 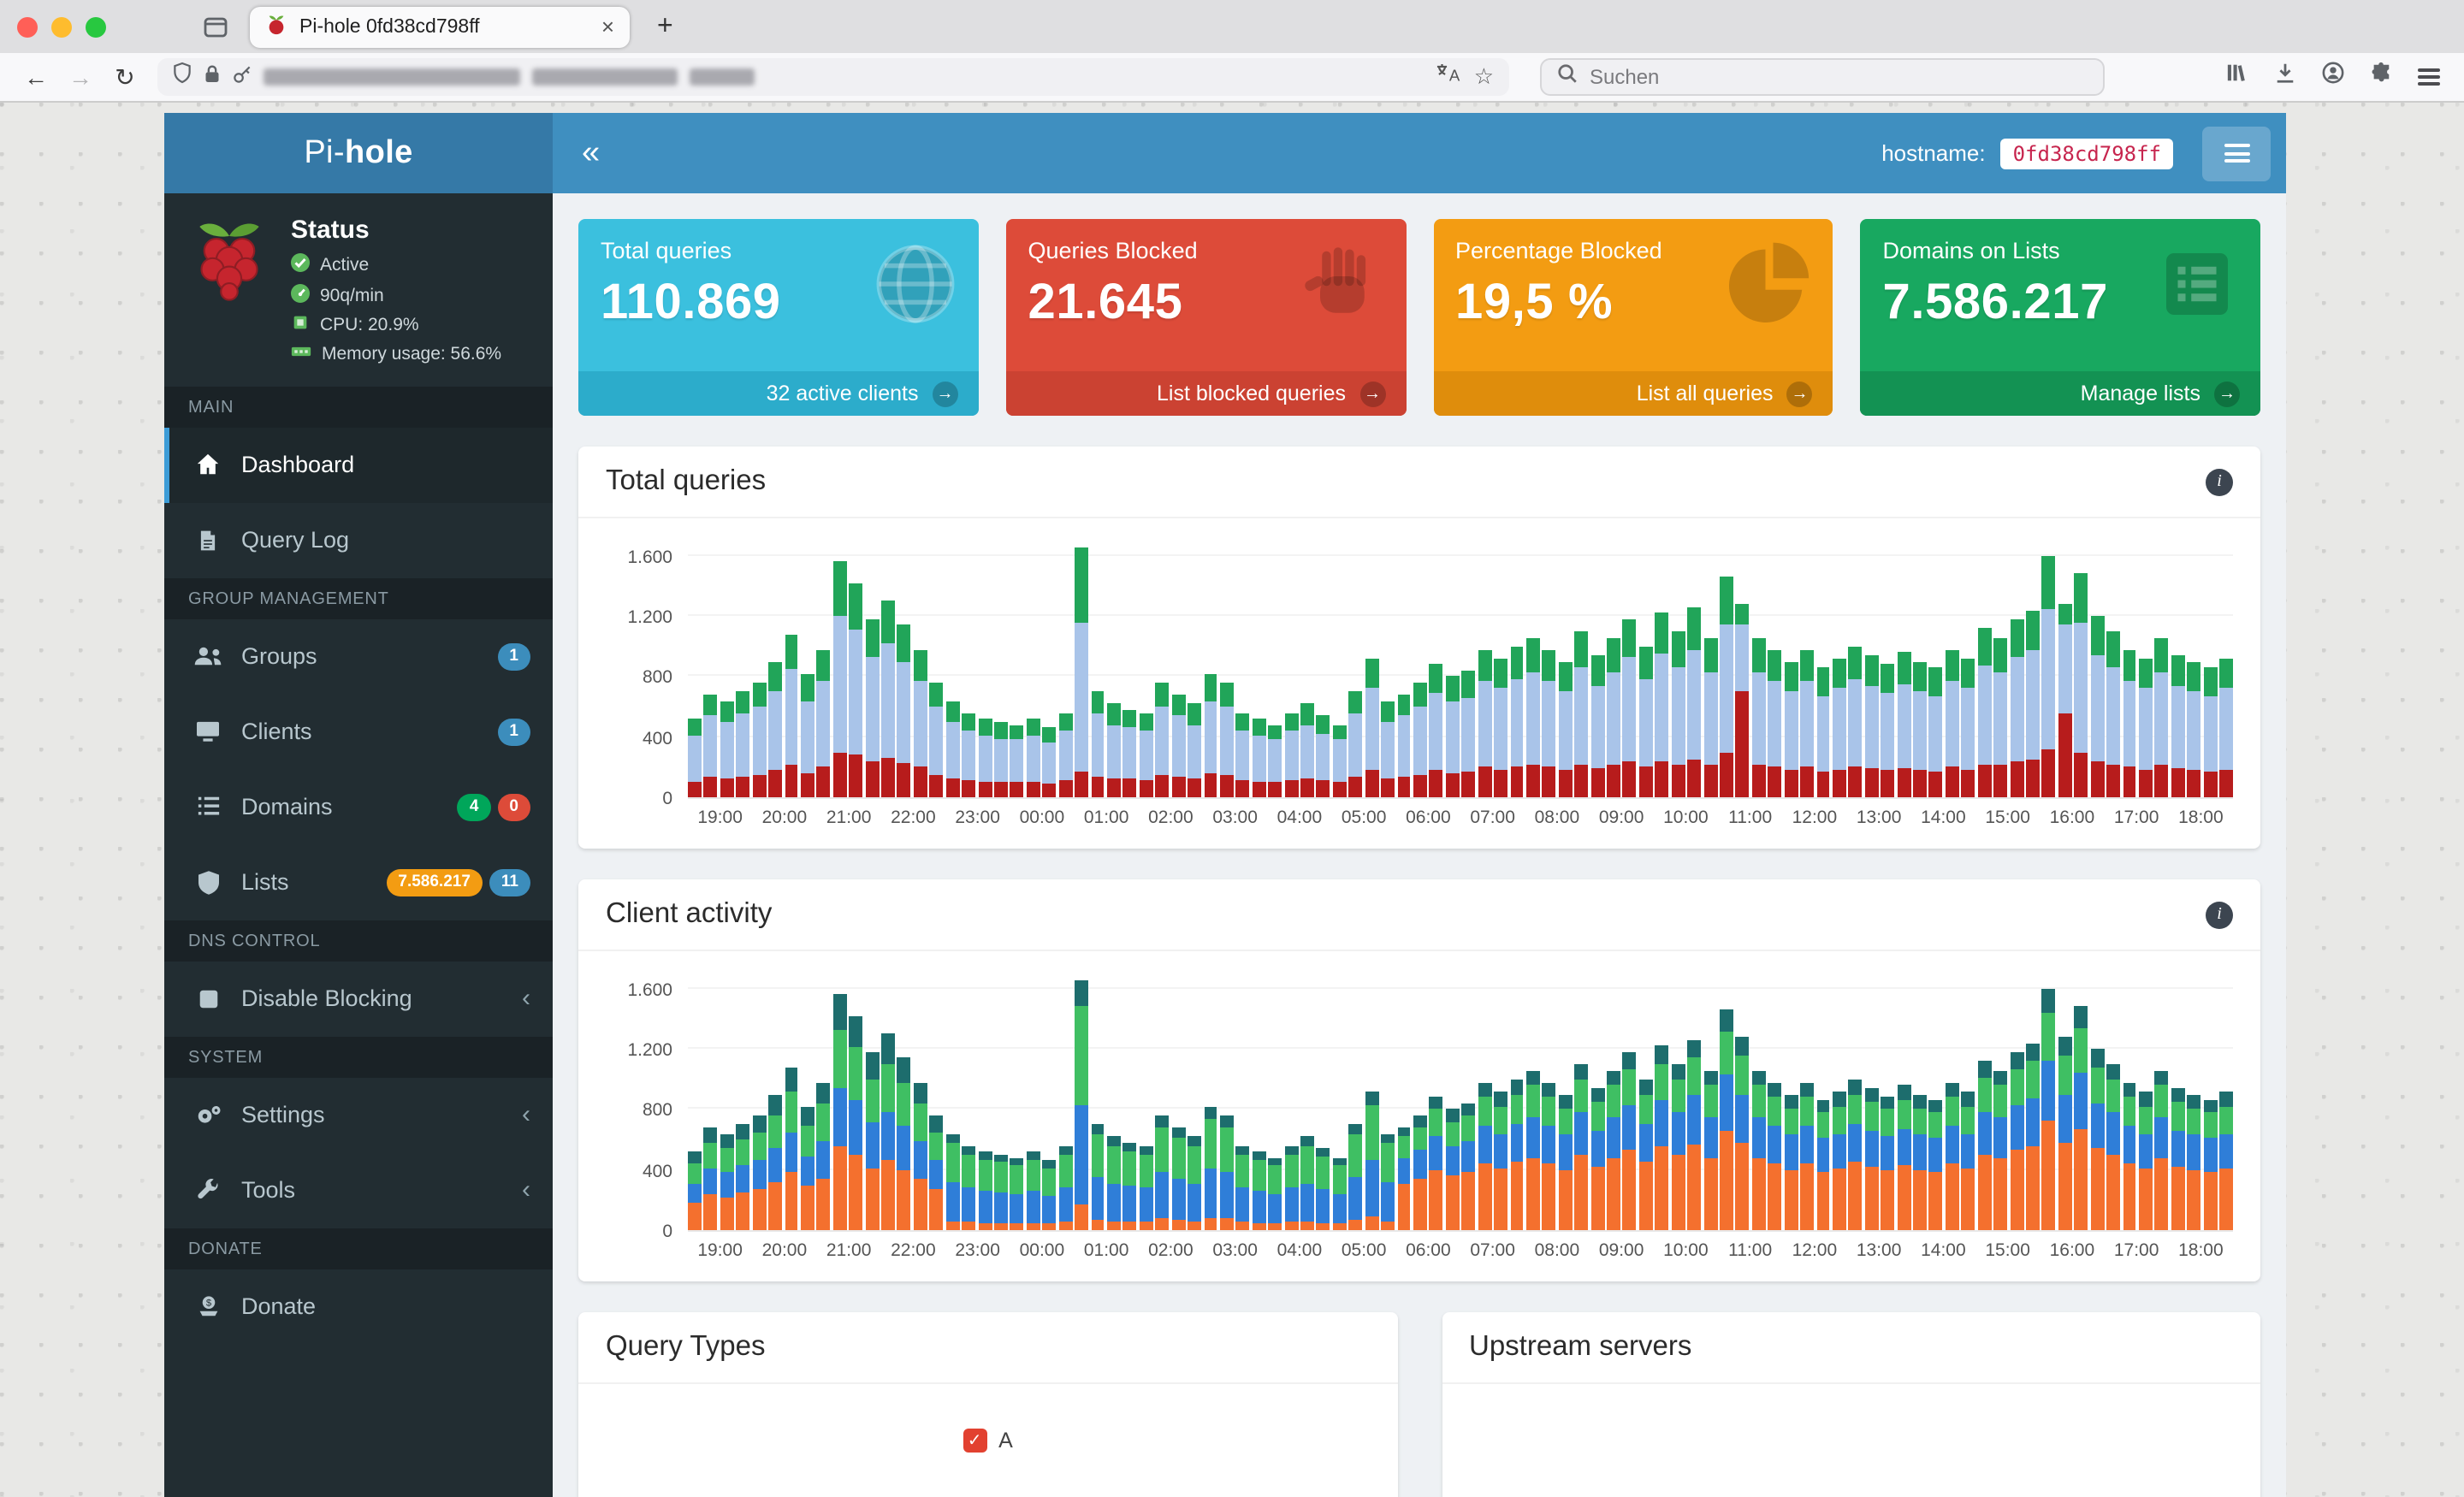 I want to click on sidebar-item-disable-blocking: Disable Blocking ‹, so click(x=358, y=998).